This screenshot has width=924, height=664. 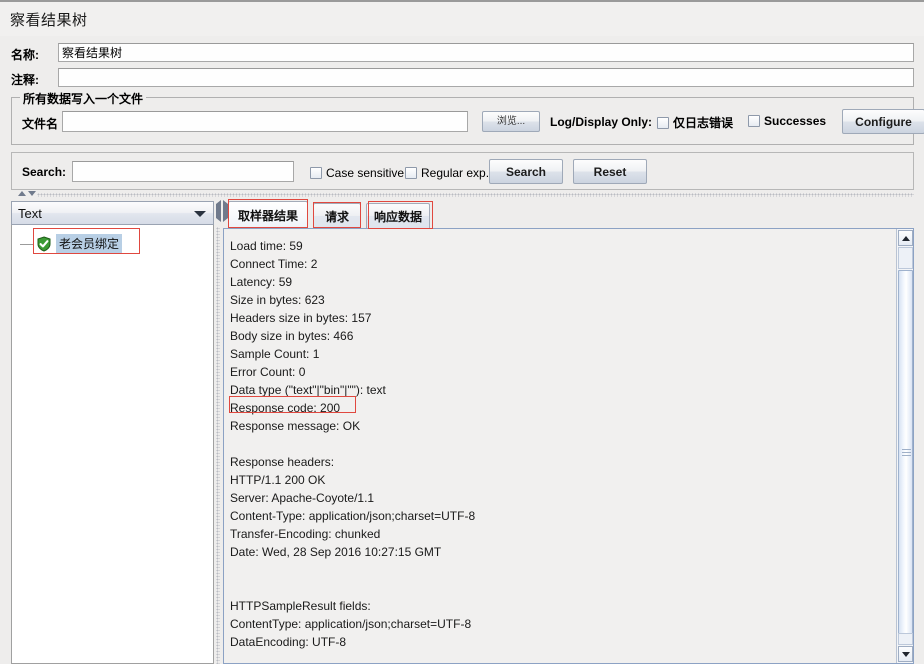 I want to click on triangle-down-icon, so click(x=905, y=654).